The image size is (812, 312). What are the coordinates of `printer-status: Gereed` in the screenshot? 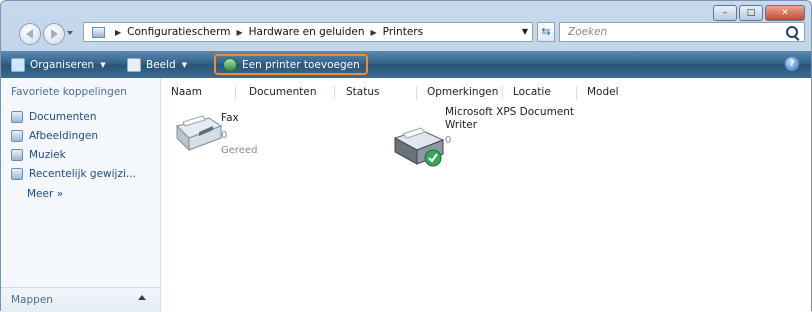 It's located at (239, 150).